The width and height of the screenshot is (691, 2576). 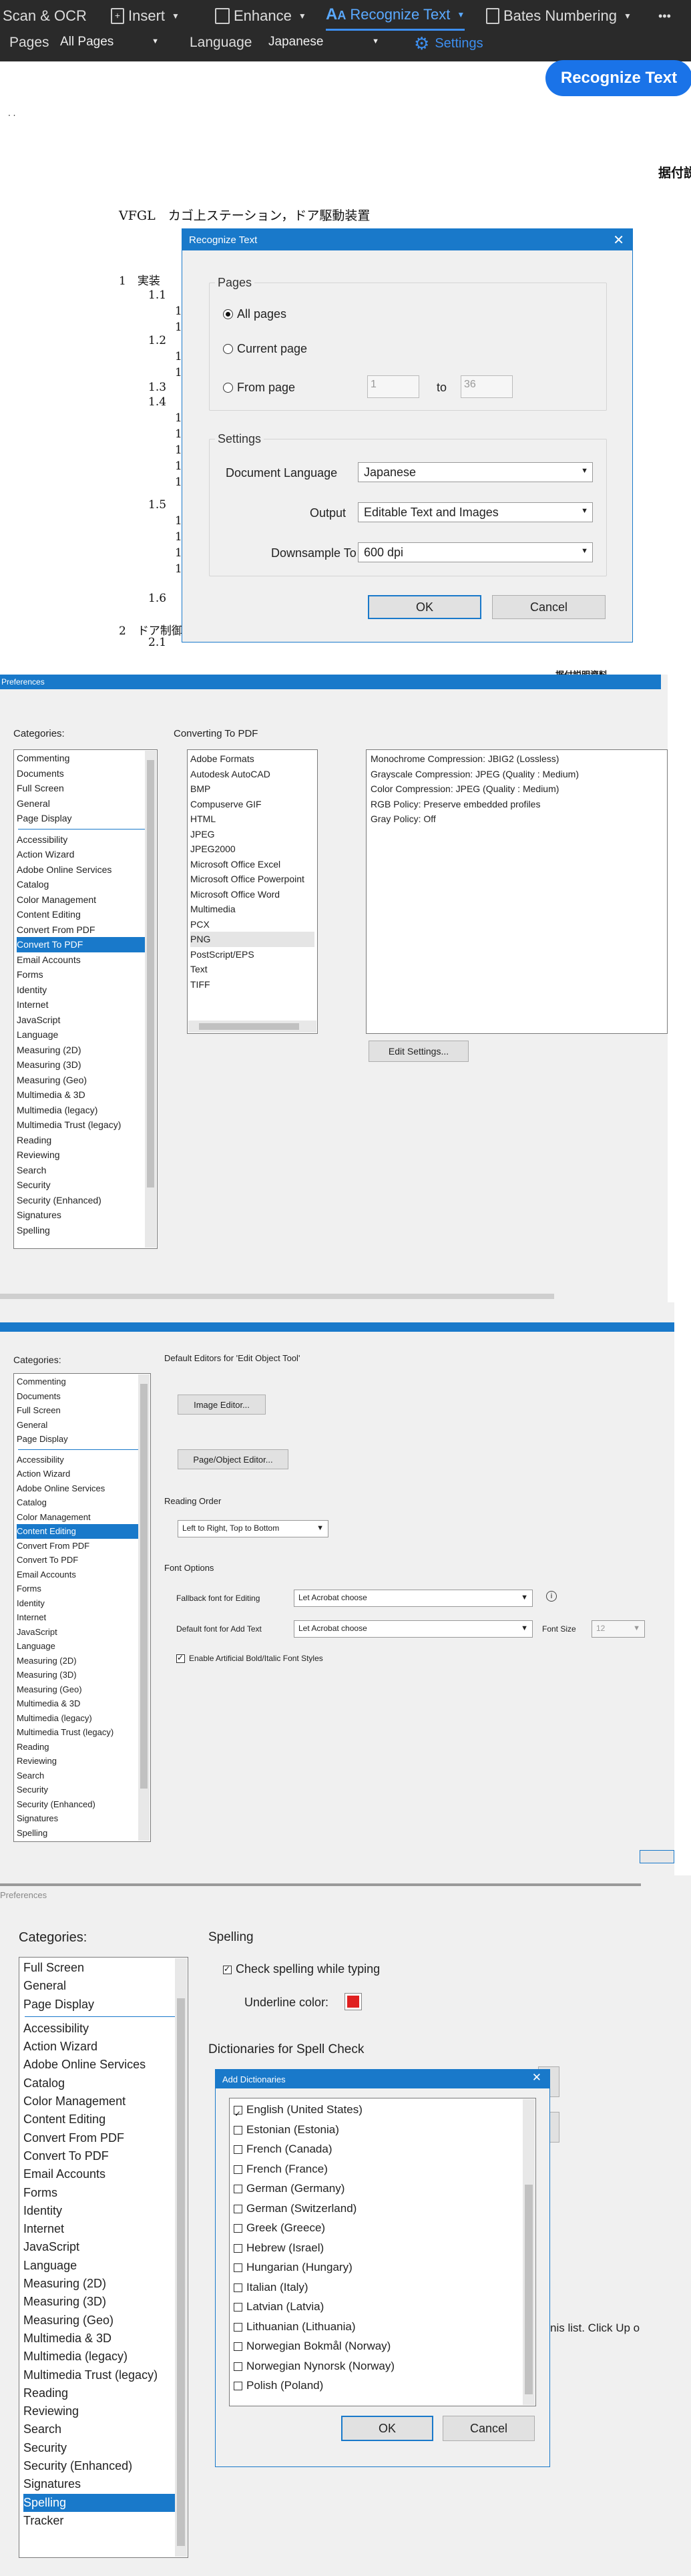 What do you see at coordinates (252, 774) in the screenshot?
I see `format-item: Autodesk AutoCAD` at bounding box center [252, 774].